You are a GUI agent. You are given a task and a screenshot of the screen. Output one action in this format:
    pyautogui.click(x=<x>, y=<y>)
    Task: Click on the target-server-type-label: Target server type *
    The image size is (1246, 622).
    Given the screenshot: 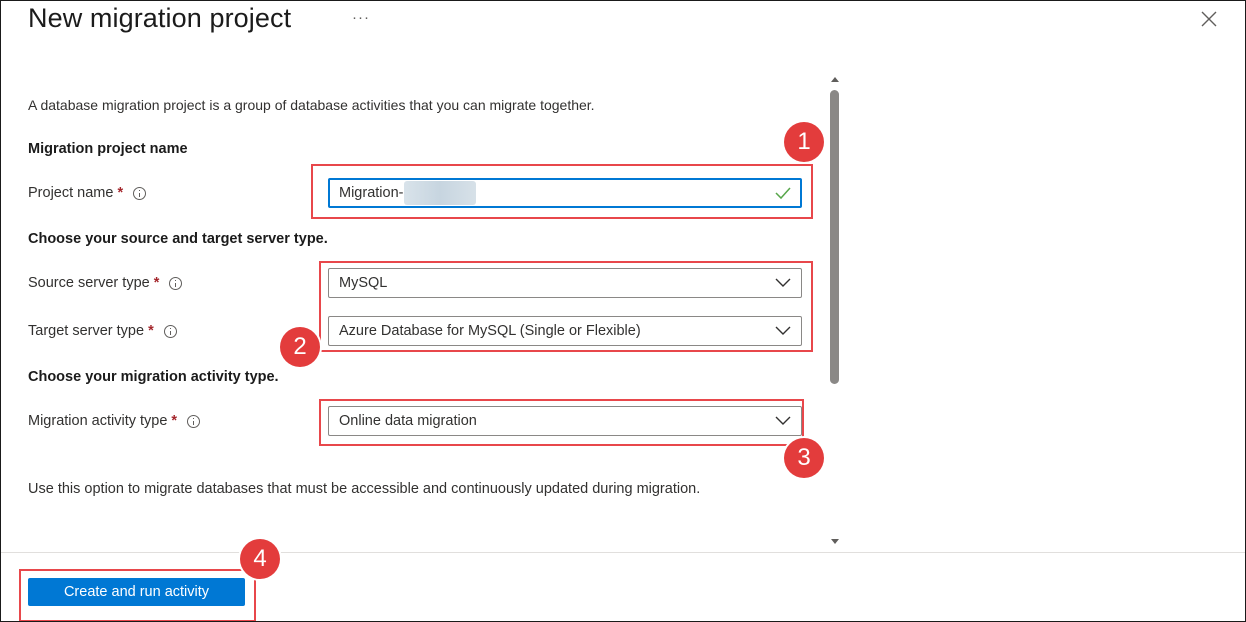 What is the action you would take?
    pyautogui.click(x=102, y=331)
    